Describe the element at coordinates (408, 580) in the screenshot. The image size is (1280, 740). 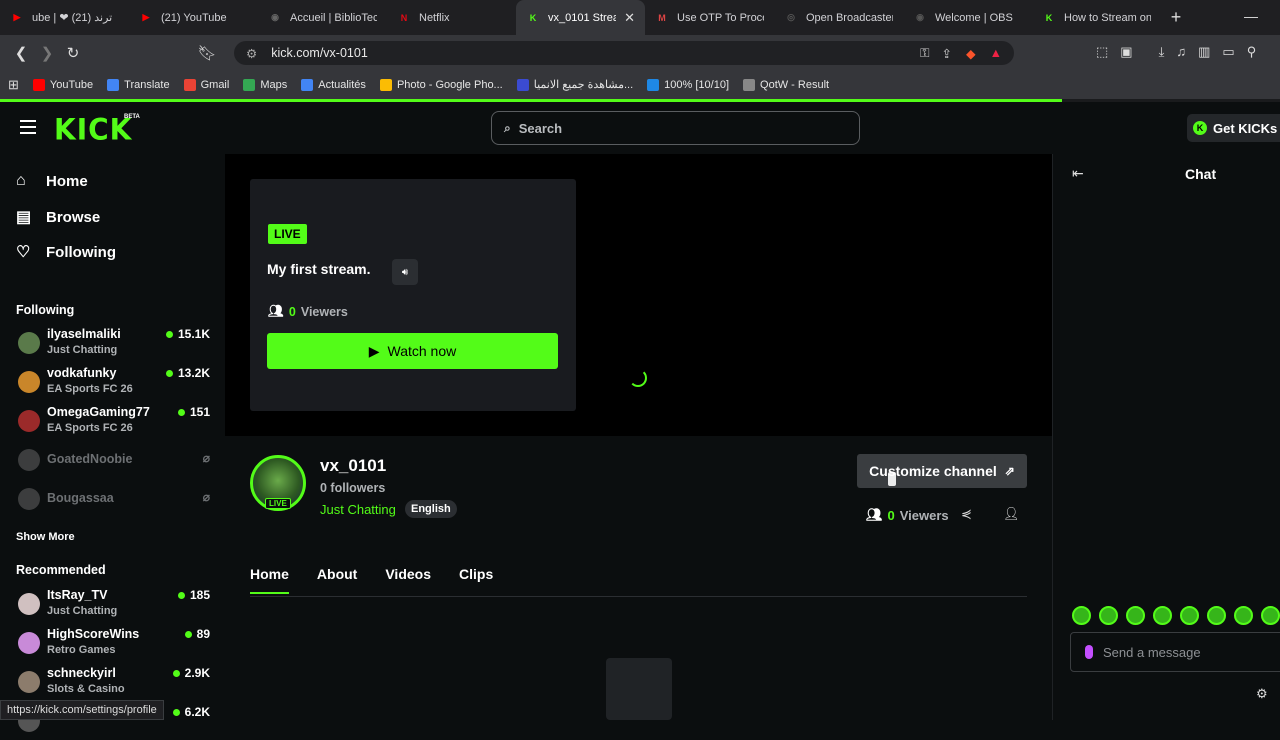
I see `channel-tab-videos: Videos` at that location.